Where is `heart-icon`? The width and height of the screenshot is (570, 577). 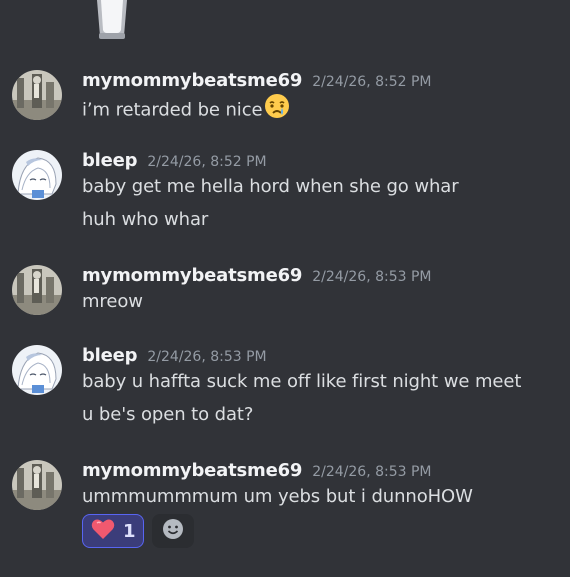 heart-icon is located at coordinates (103, 531).